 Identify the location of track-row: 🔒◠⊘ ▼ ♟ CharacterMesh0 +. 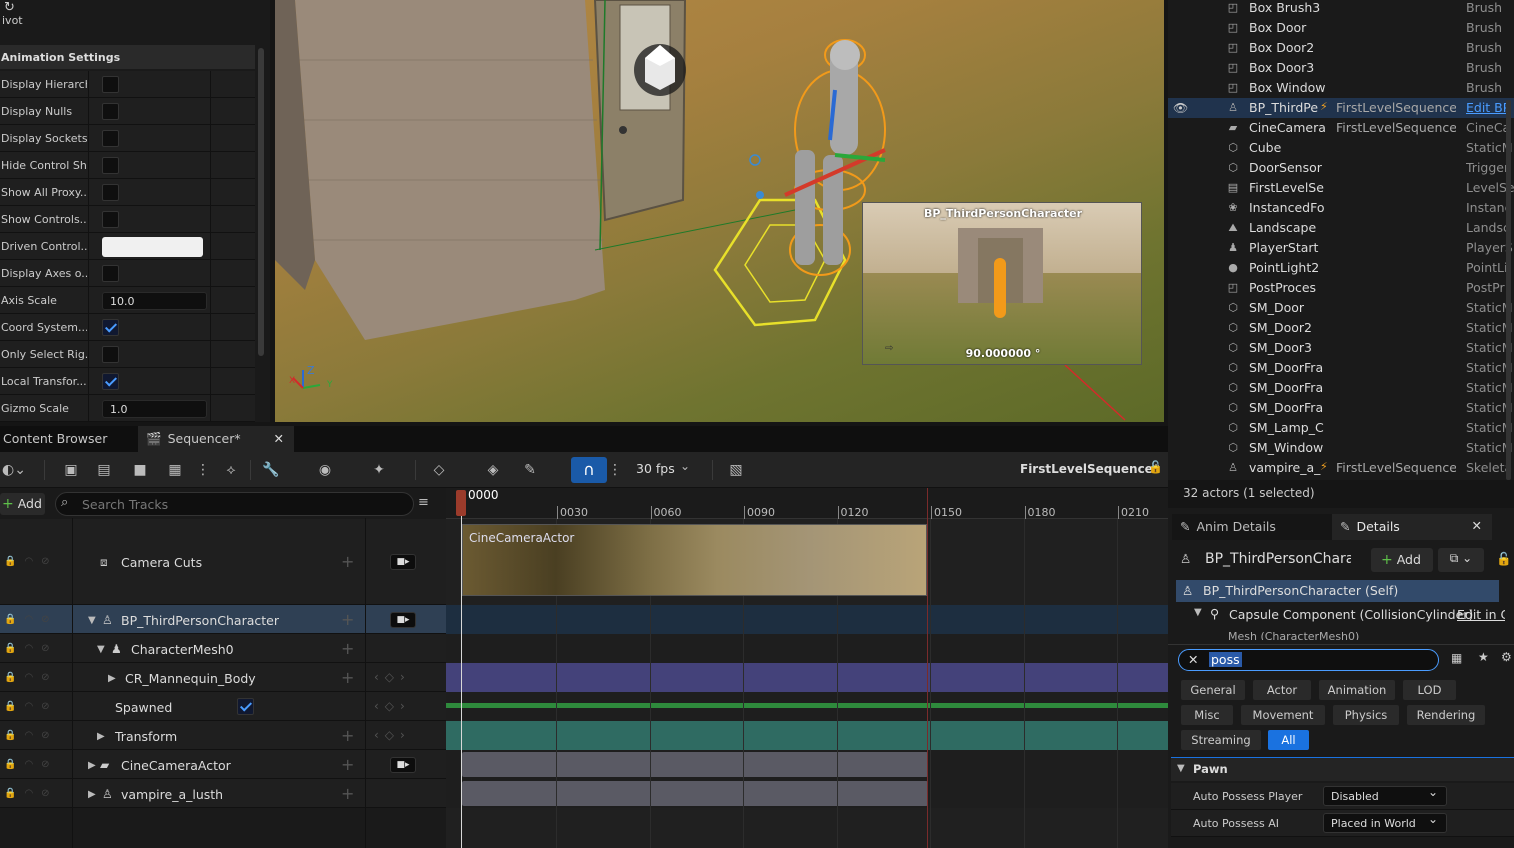
(223, 648).